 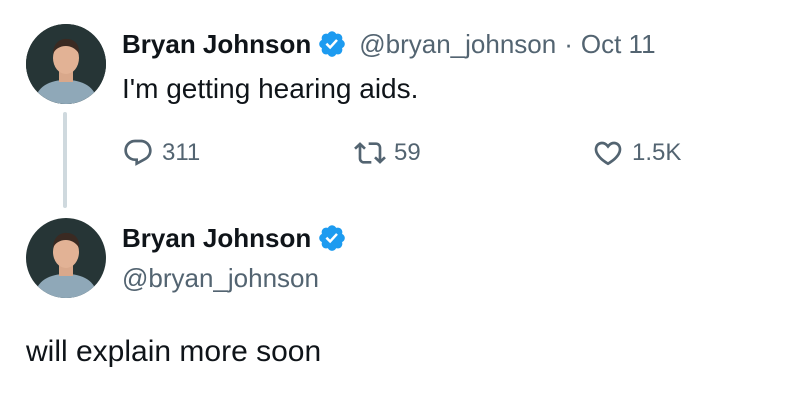 I want to click on repost-count: 59, so click(x=407, y=152).